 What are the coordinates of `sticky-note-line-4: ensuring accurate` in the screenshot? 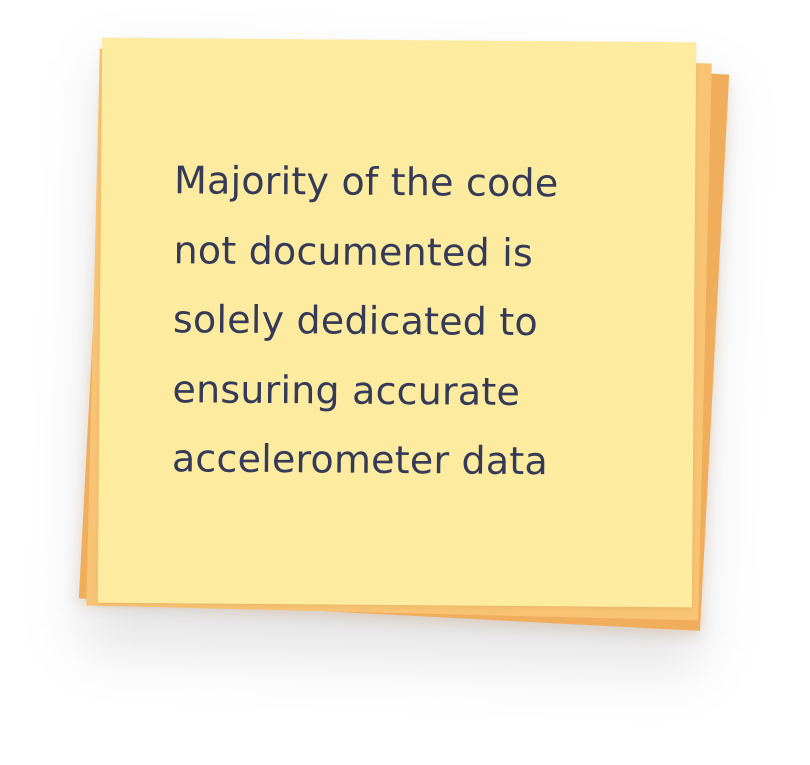 It's located at (346, 390).